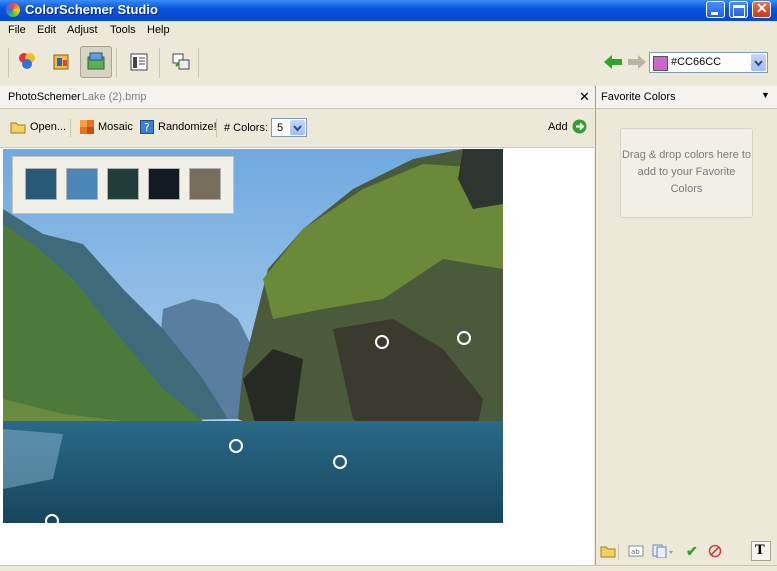 The height and width of the screenshot is (571, 777). What do you see at coordinates (187, 127) in the screenshot?
I see `randomize-label: Randomize!` at bounding box center [187, 127].